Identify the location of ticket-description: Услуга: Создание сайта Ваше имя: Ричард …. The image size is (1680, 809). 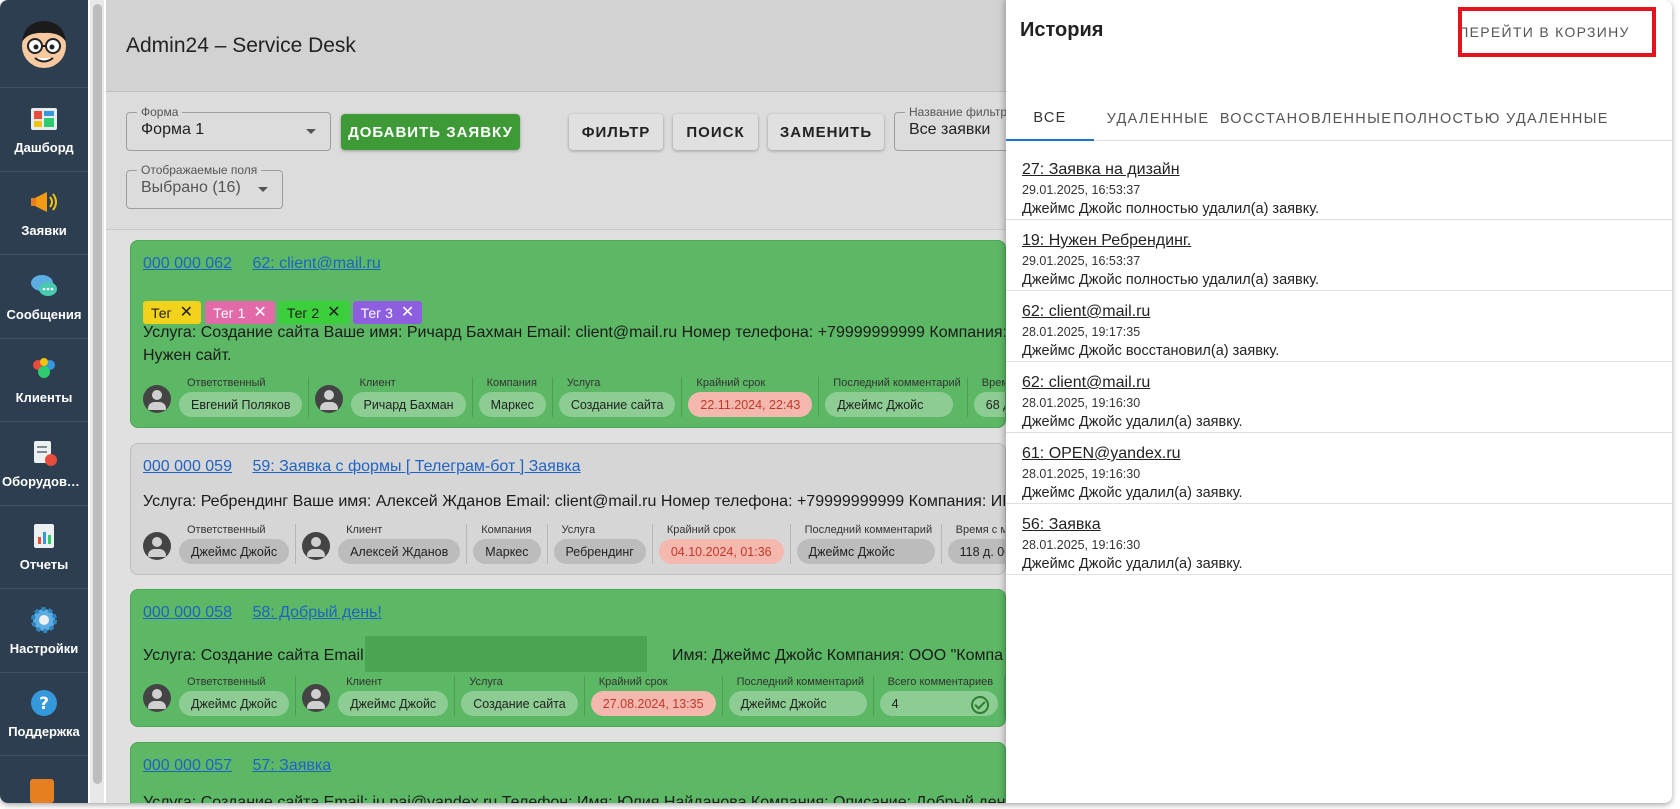
(574, 332).